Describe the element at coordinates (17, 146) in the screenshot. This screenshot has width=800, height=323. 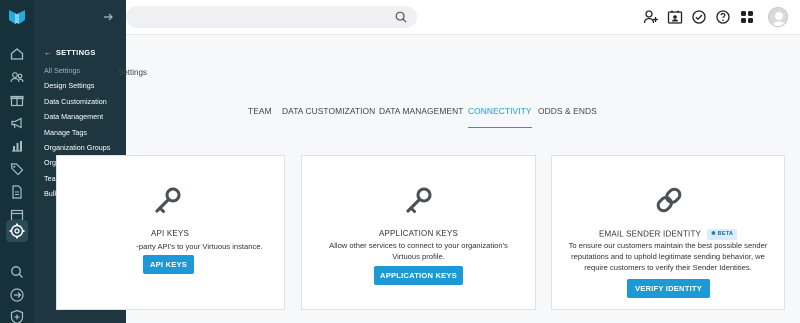
I see `chart-icon` at that location.